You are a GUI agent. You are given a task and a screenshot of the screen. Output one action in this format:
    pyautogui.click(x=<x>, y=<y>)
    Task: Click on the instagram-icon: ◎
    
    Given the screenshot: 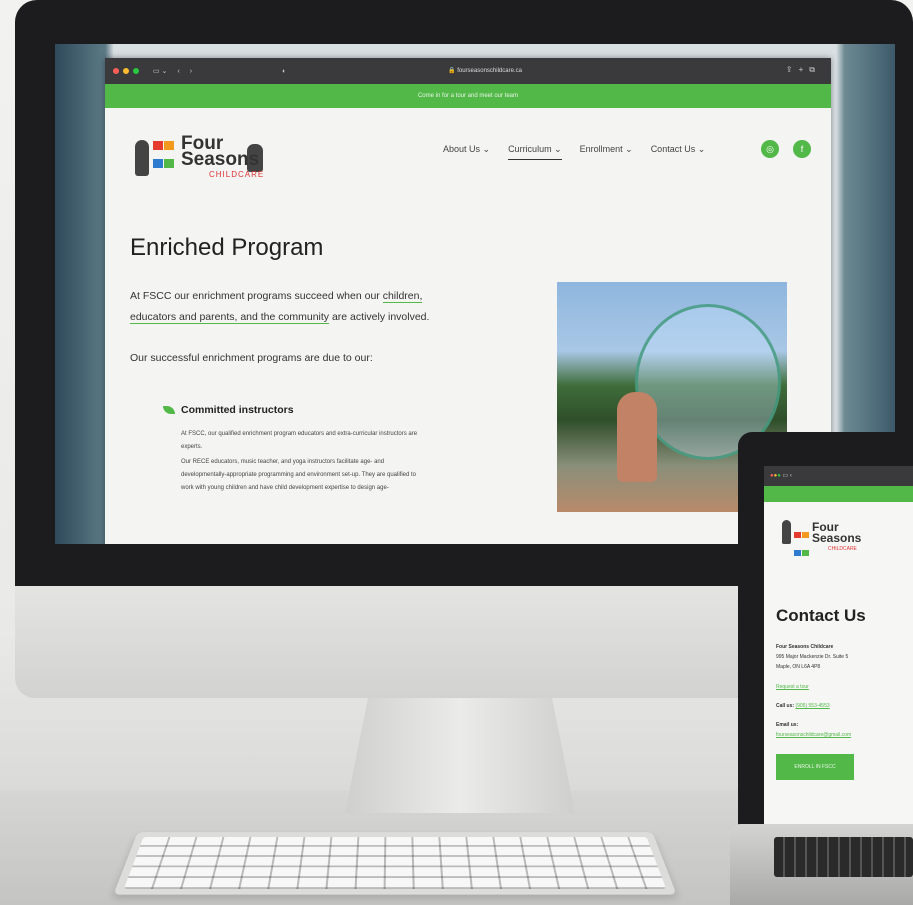 What is the action you would take?
    pyautogui.click(x=770, y=149)
    